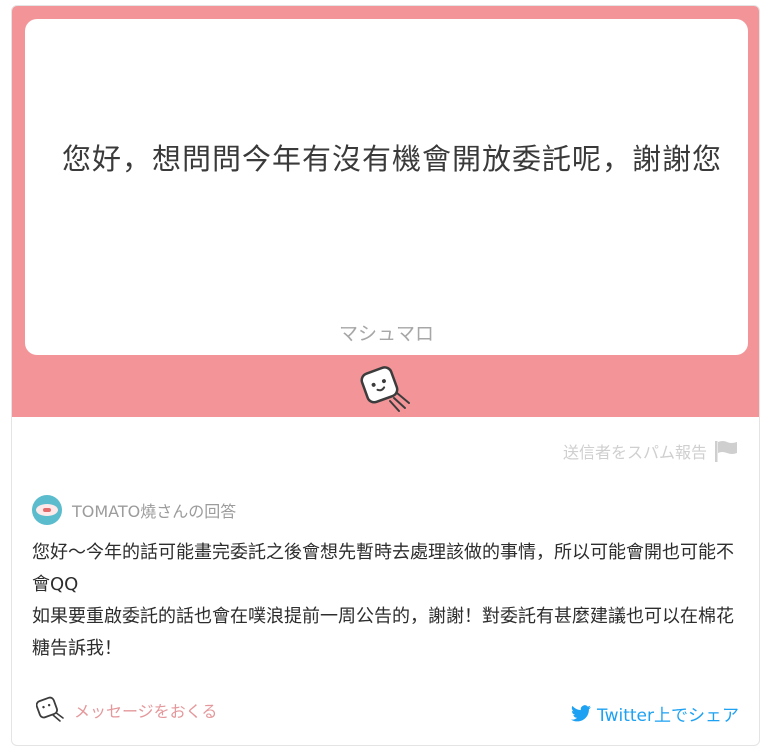  What do you see at coordinates (726, 451) in the screenshot?
I see `flag-icon` at bounding box center [726, 451].